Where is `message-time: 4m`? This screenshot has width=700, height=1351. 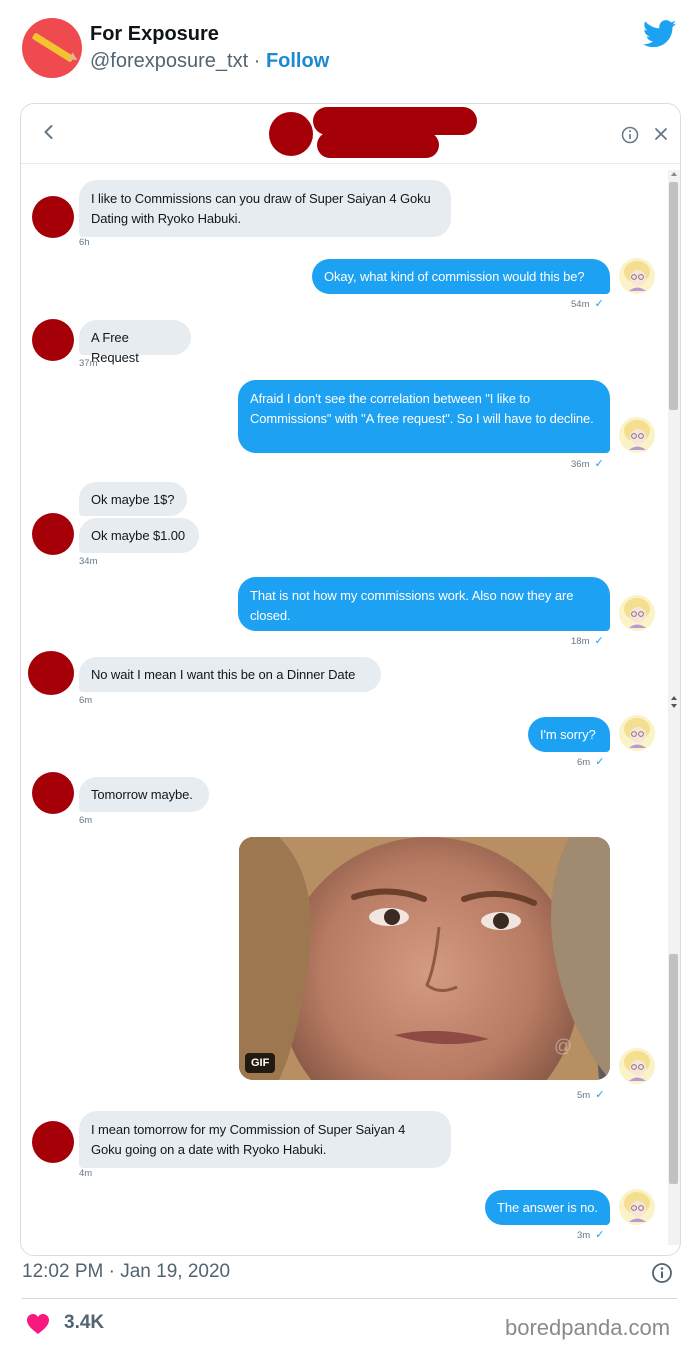
message-time: 4m is located at coordinates (86, 1173).